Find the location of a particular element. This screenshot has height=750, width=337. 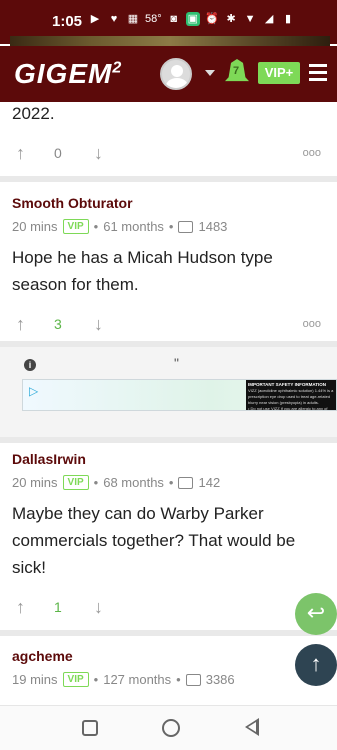

post-meta: 20 mins VIP • 68 months • 142 is located at coordinates (168, 482).